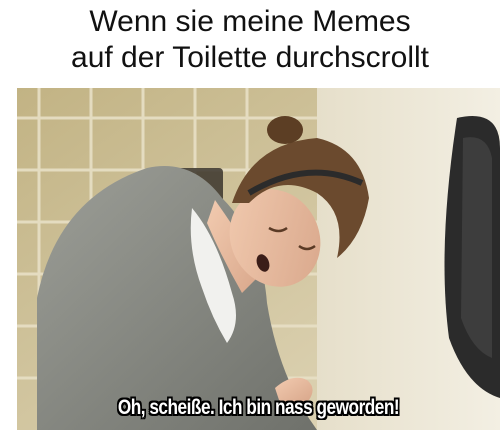 The width and height of the screenshot is (500, 433). Describe the element at coordinates (258, 407) in the screenshot. I see `meme-subtitle: Oh, scheiße. Ich bin nass geworden!` at that location.